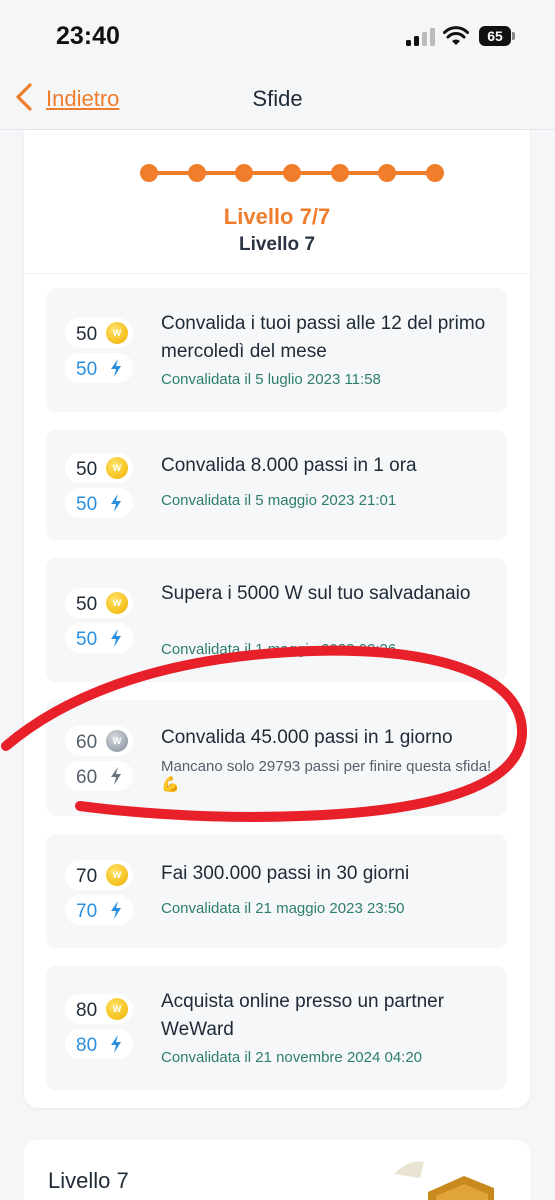 Image resolution: width=555 pixels, height=1200 pixels. Describe the element at coordinates (456, 35) in the screenshot. I see `wifi-icon` at that location.